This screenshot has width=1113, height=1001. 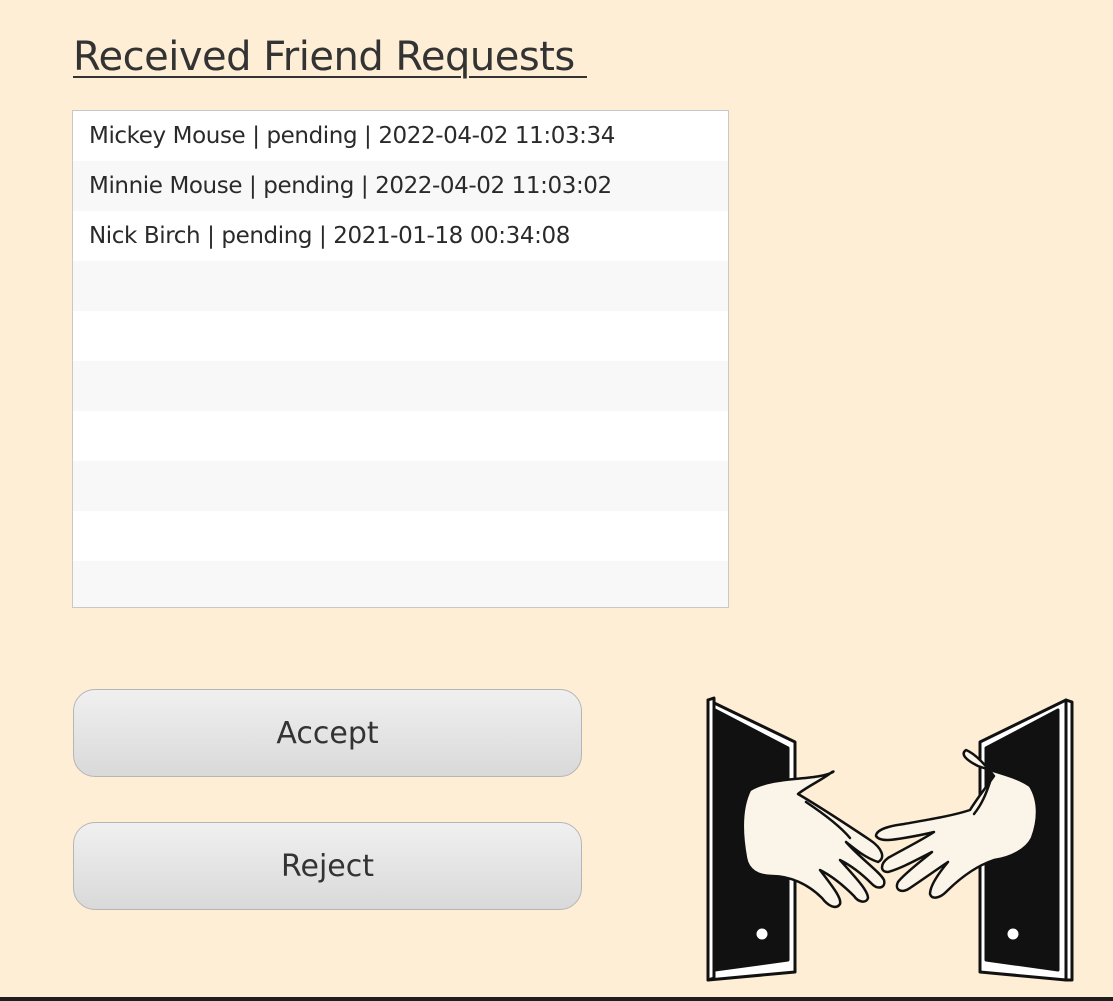 I want to click on handshake-phones-icon, so click(x=890, y=840).